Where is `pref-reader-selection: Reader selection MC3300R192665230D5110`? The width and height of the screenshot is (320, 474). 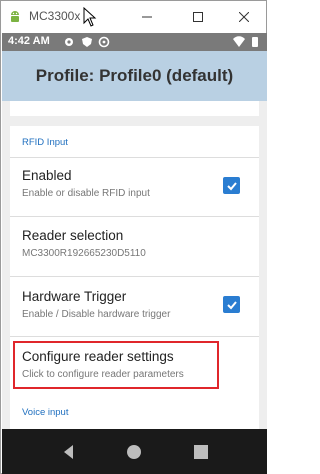 pref-reader-selection: Reader selection MC3300R192665230D5110 is located at coordinates (134, 246).